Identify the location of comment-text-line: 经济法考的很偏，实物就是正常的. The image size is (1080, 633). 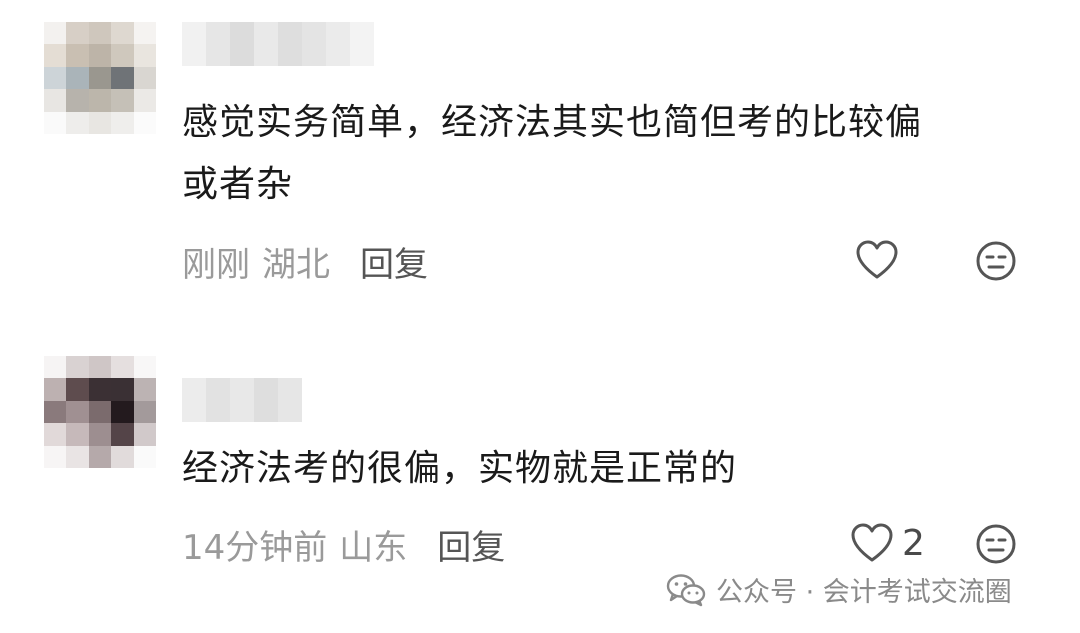
(460, 468).